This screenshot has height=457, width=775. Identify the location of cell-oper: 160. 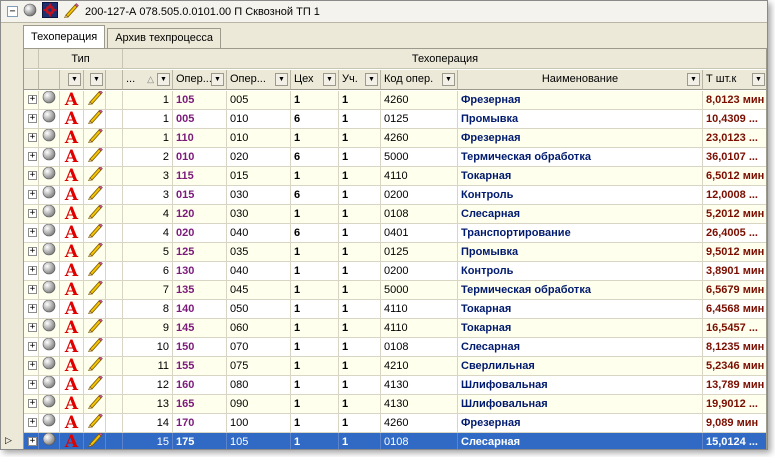
(200, 385).